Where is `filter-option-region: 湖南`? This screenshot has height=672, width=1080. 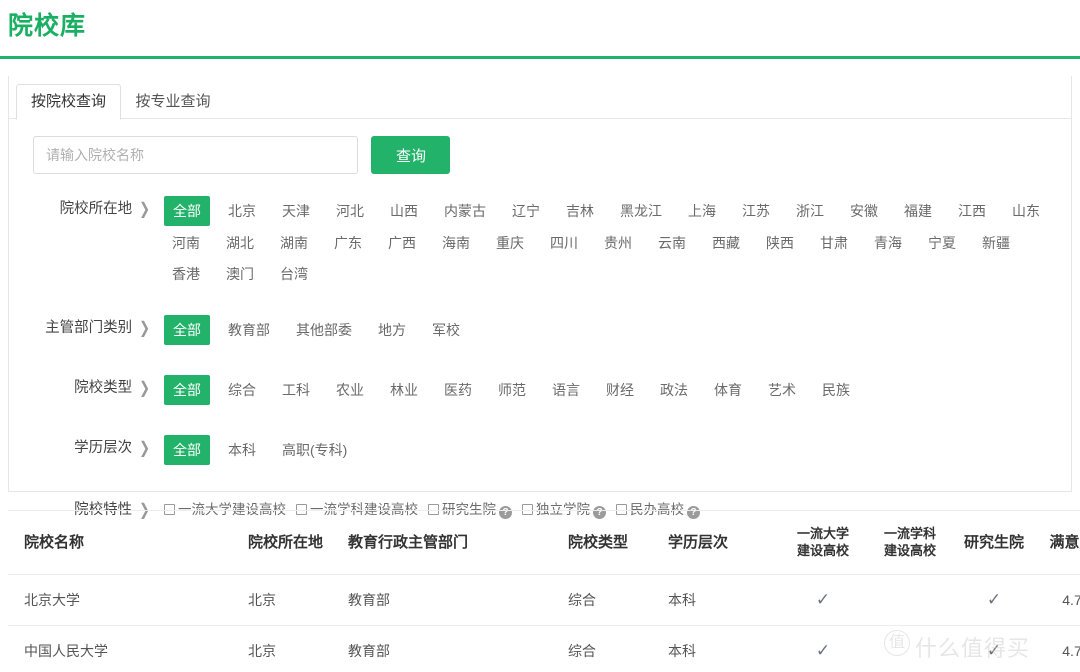
filter-option-region: 湖南 is located at coordinates (294, 243).